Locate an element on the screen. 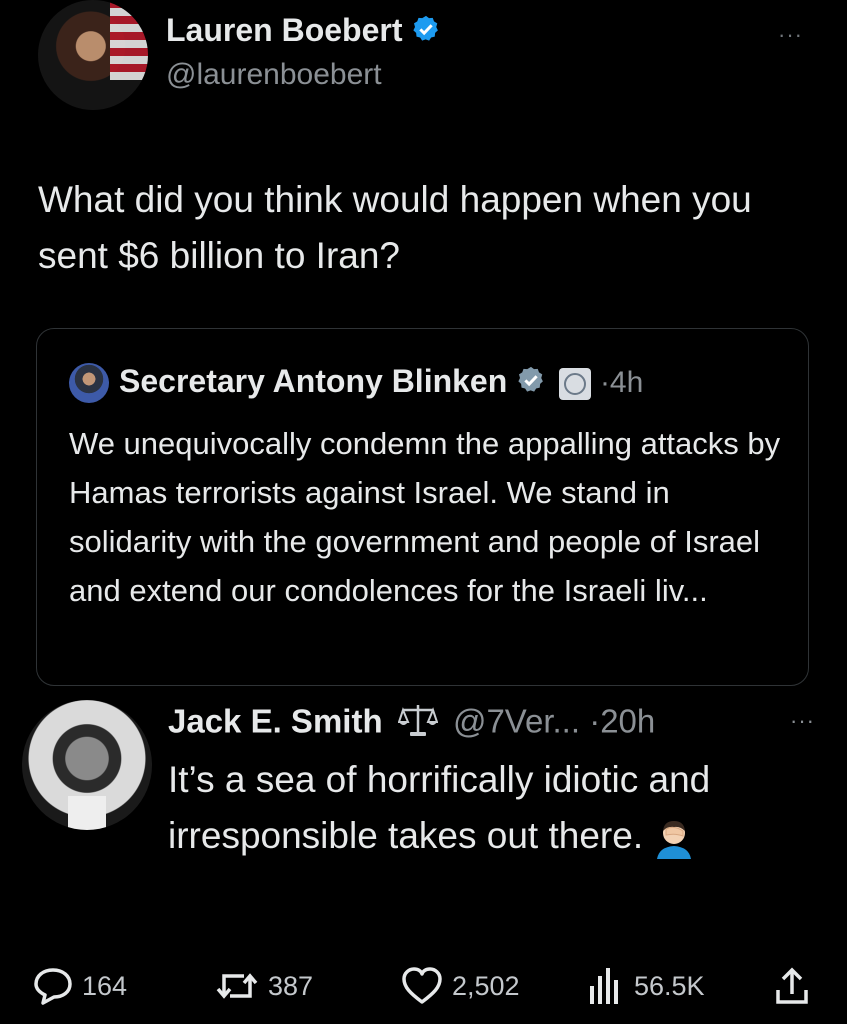 This screenshot has width=847, height=1024. share-icon is located at coordinates (792, 986).